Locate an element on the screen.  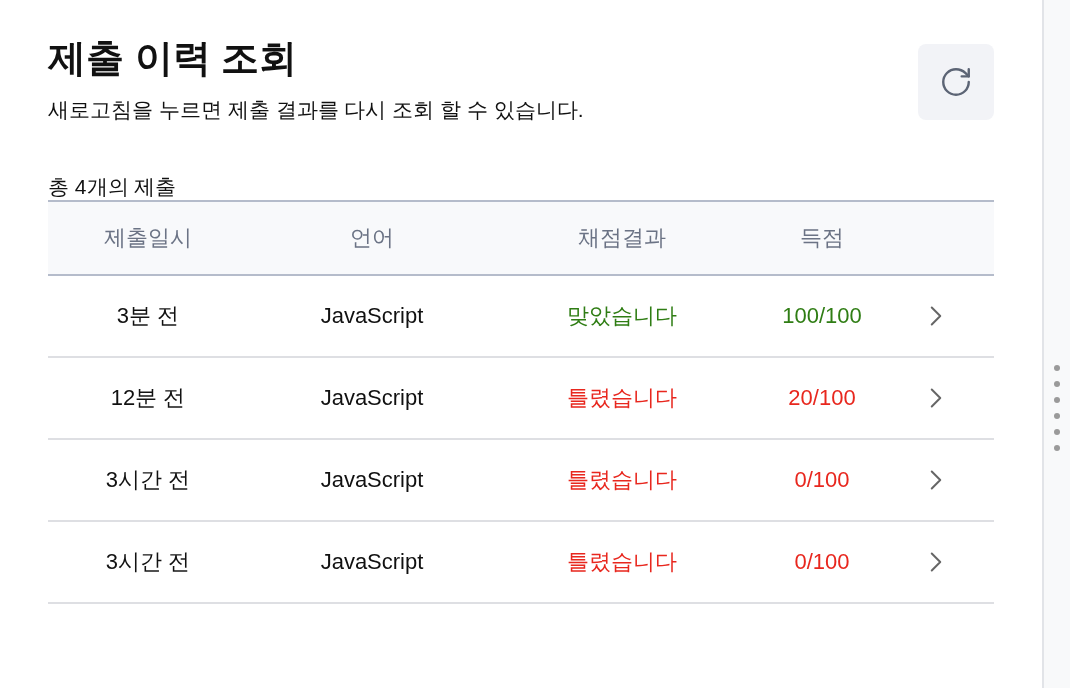
submission-count: 총 4개의 제출 is located at coordinates (112, 186).